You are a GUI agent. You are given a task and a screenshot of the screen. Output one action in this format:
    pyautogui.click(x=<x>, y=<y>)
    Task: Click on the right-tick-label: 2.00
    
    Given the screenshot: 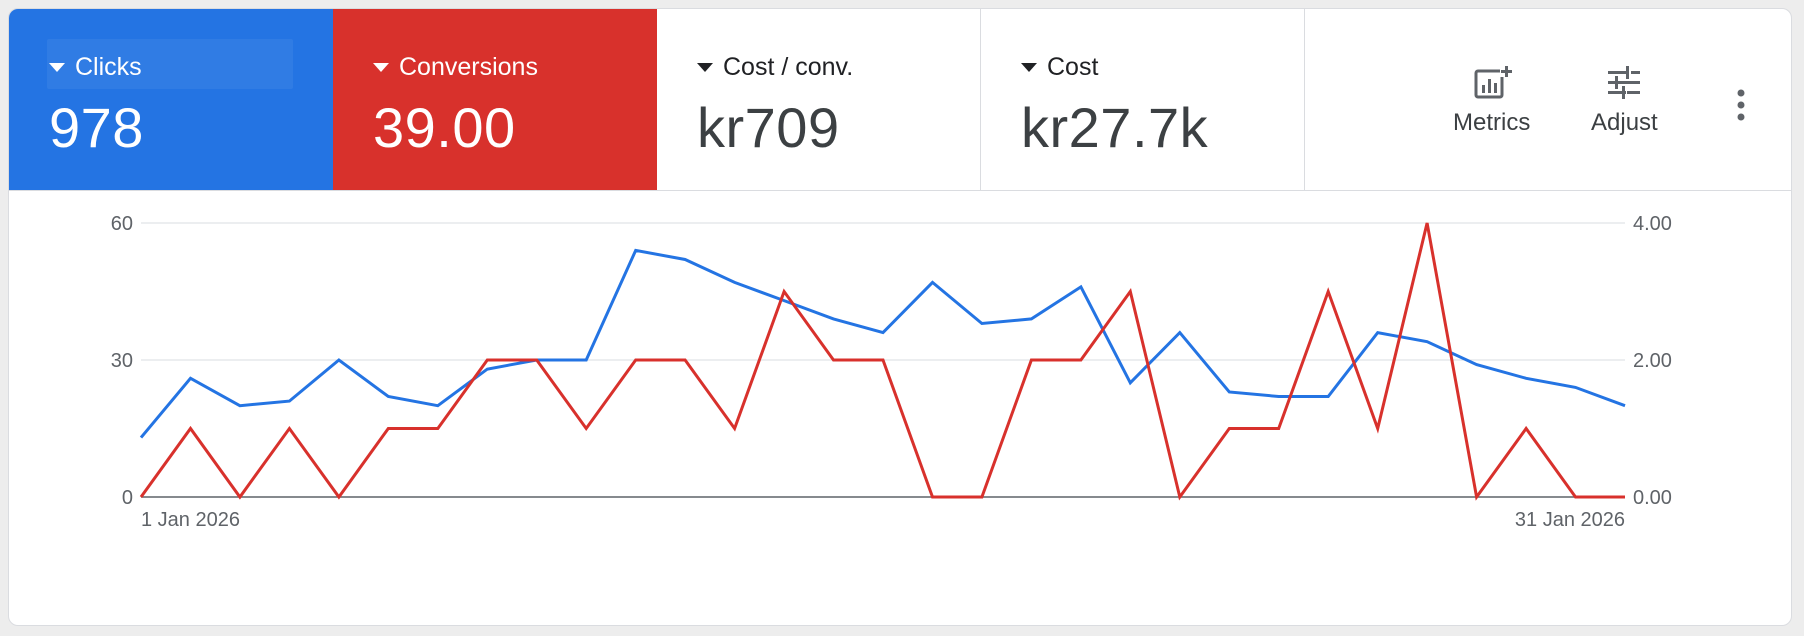 What is the action you would take?
    pyautogui.click(x=1652, y=361)
    